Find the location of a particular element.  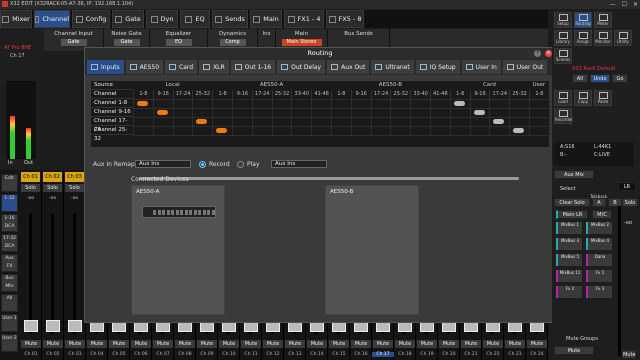

all-button: All is located at coordinates (580, 78).